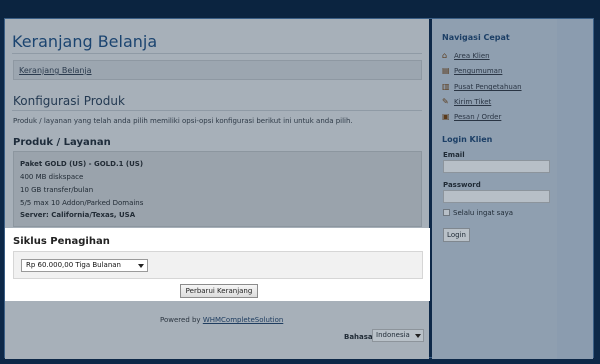 The image size is (600, 364). I want to click on cart-icon: ▣, so click(446, 116).